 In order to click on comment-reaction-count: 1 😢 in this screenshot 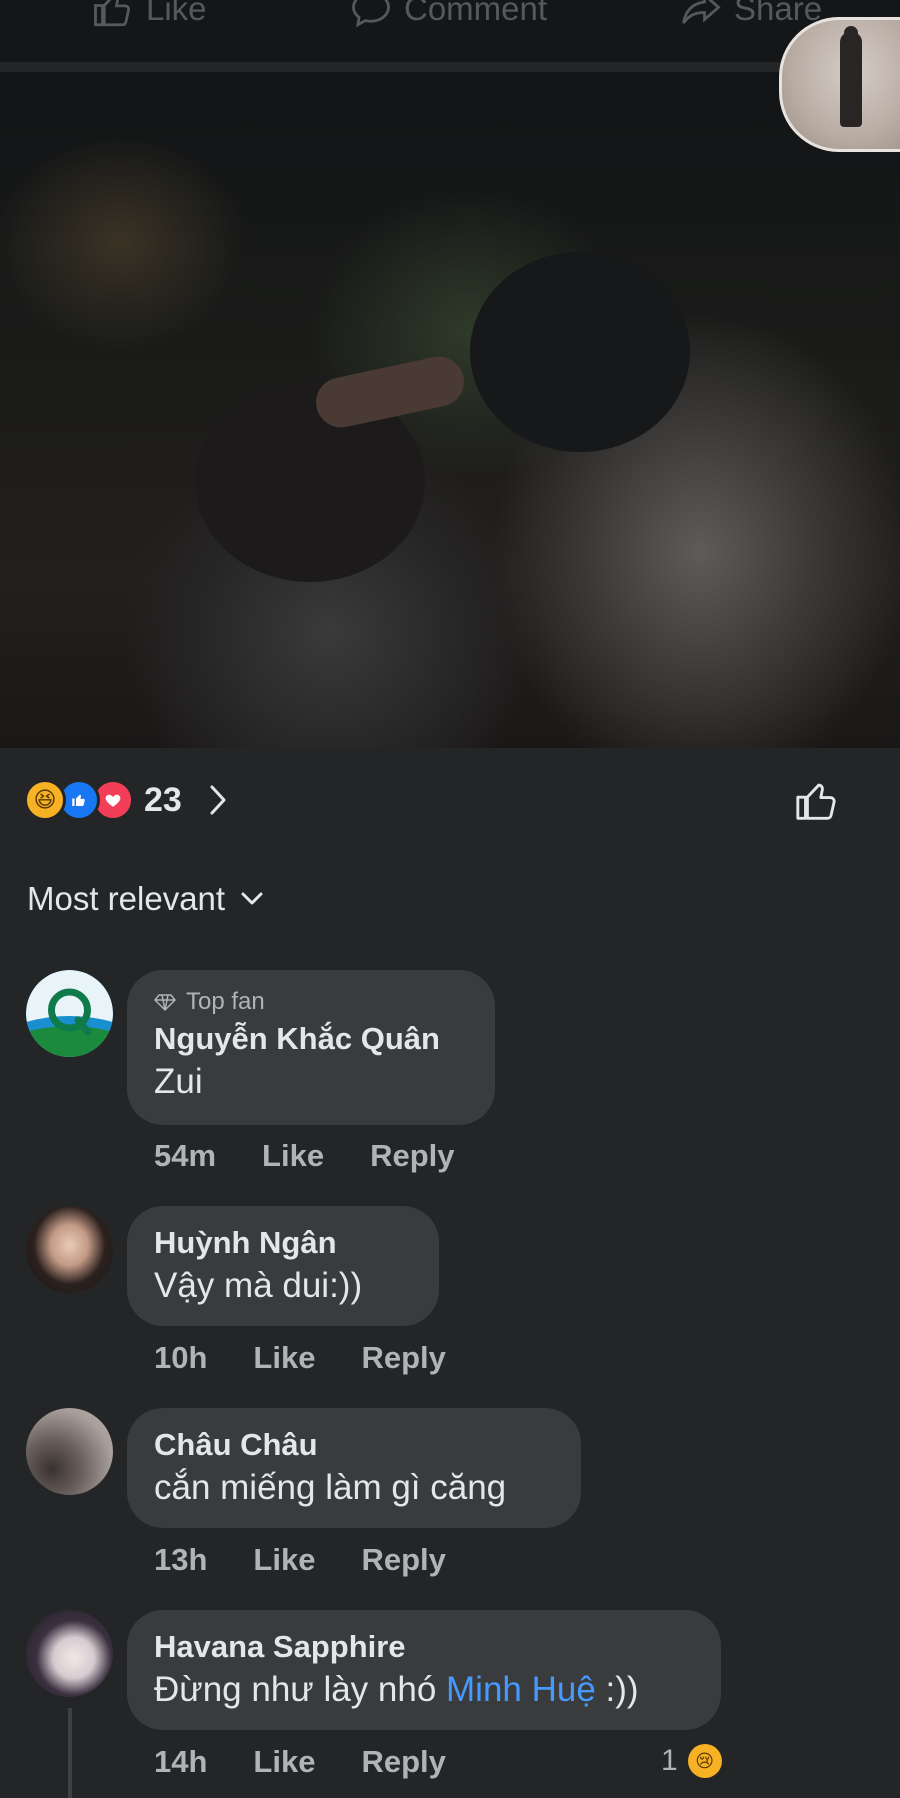, I will do `click(691, 1761)`.